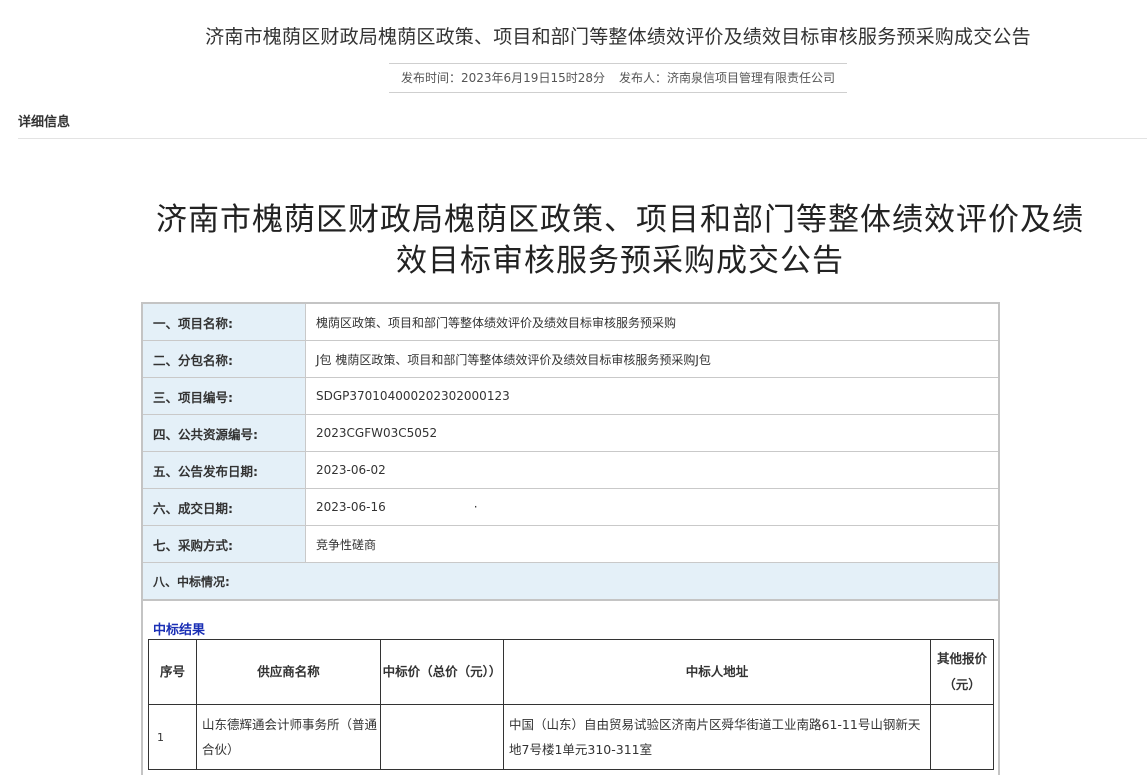 This screenshot has height=775, width=1147. I want to click on deal-date-value: 2023-06-16, so click(351, 507).